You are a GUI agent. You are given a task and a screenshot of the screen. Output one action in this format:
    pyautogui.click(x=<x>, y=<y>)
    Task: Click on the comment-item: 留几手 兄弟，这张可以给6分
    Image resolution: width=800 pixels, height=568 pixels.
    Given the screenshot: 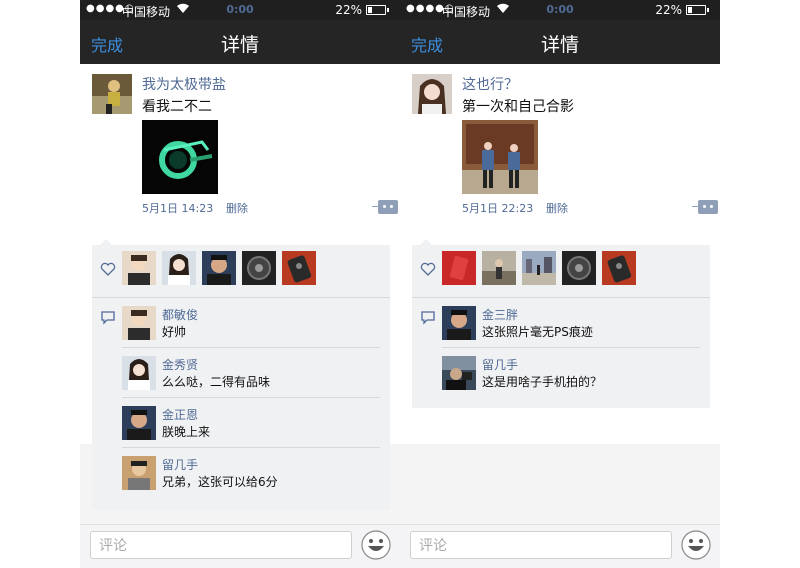 What is the action you would take?
    pyautogui.click(x=241, y=473)
    